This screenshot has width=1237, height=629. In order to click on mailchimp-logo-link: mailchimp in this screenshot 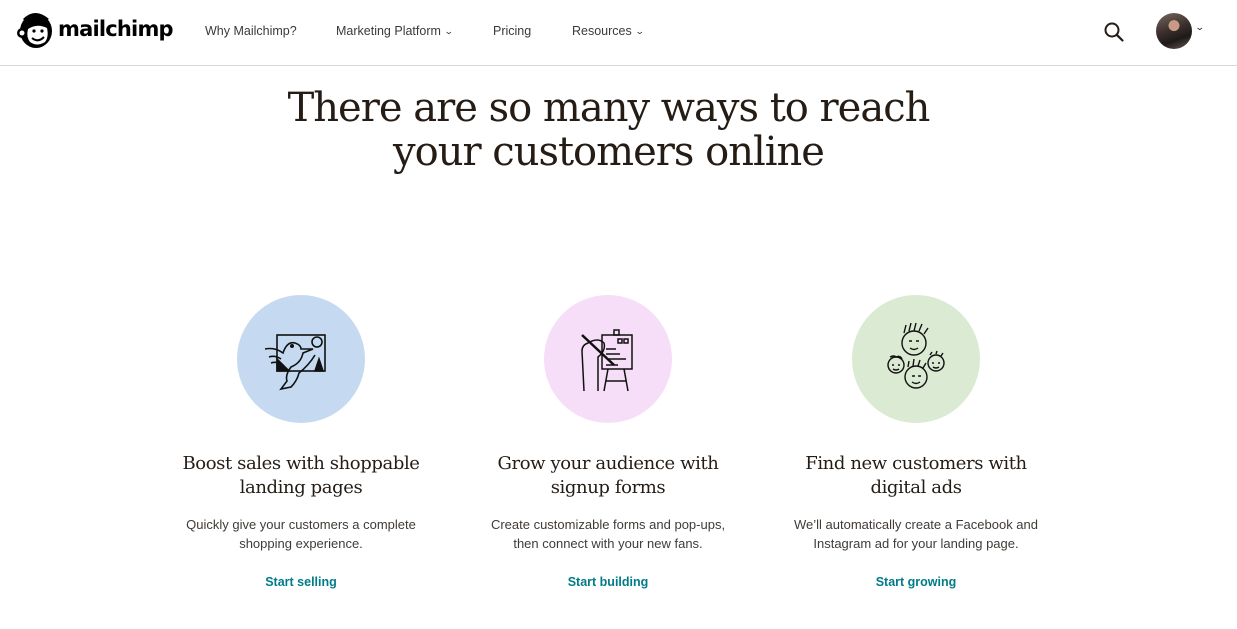, I will do `click(94, 30)`.